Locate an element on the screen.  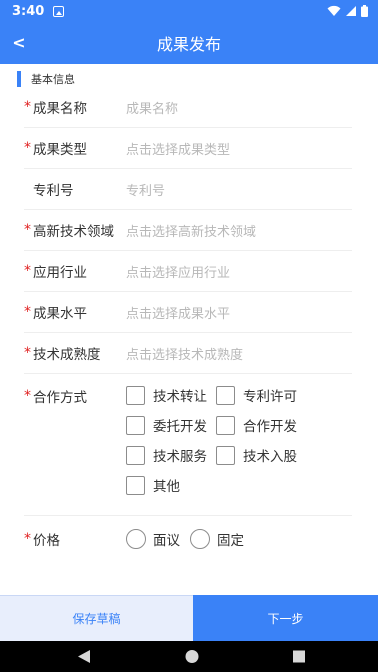
next-step-button: 下一步 is located at coordinates (285, 618).